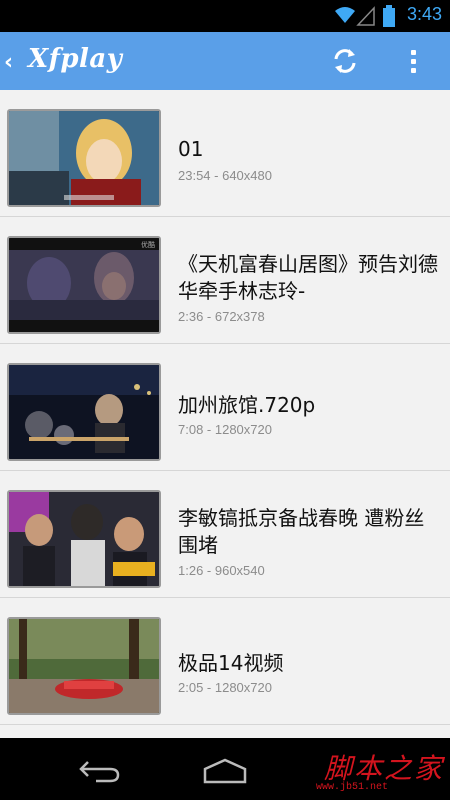 This screenshot has height=800, width=450. What do you see at coordinates (225, 16) in the screenshot?
I see `status-bar: 3:43` at bounding box center [225, 16].